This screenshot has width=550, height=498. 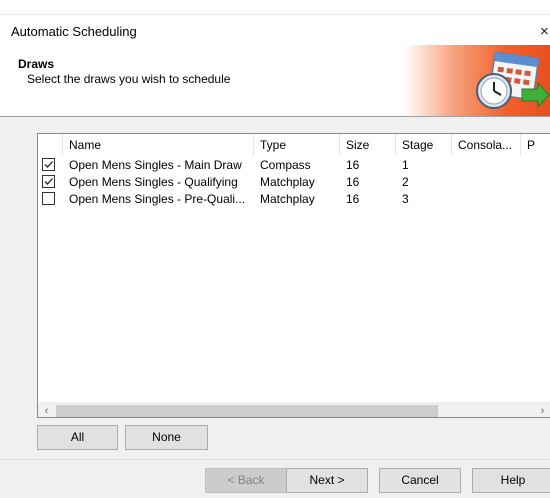 What do you see at coordinates (424, 145) in the screenshot?
I see `column-header-stage: Stage` at bounding box center [424, 145].